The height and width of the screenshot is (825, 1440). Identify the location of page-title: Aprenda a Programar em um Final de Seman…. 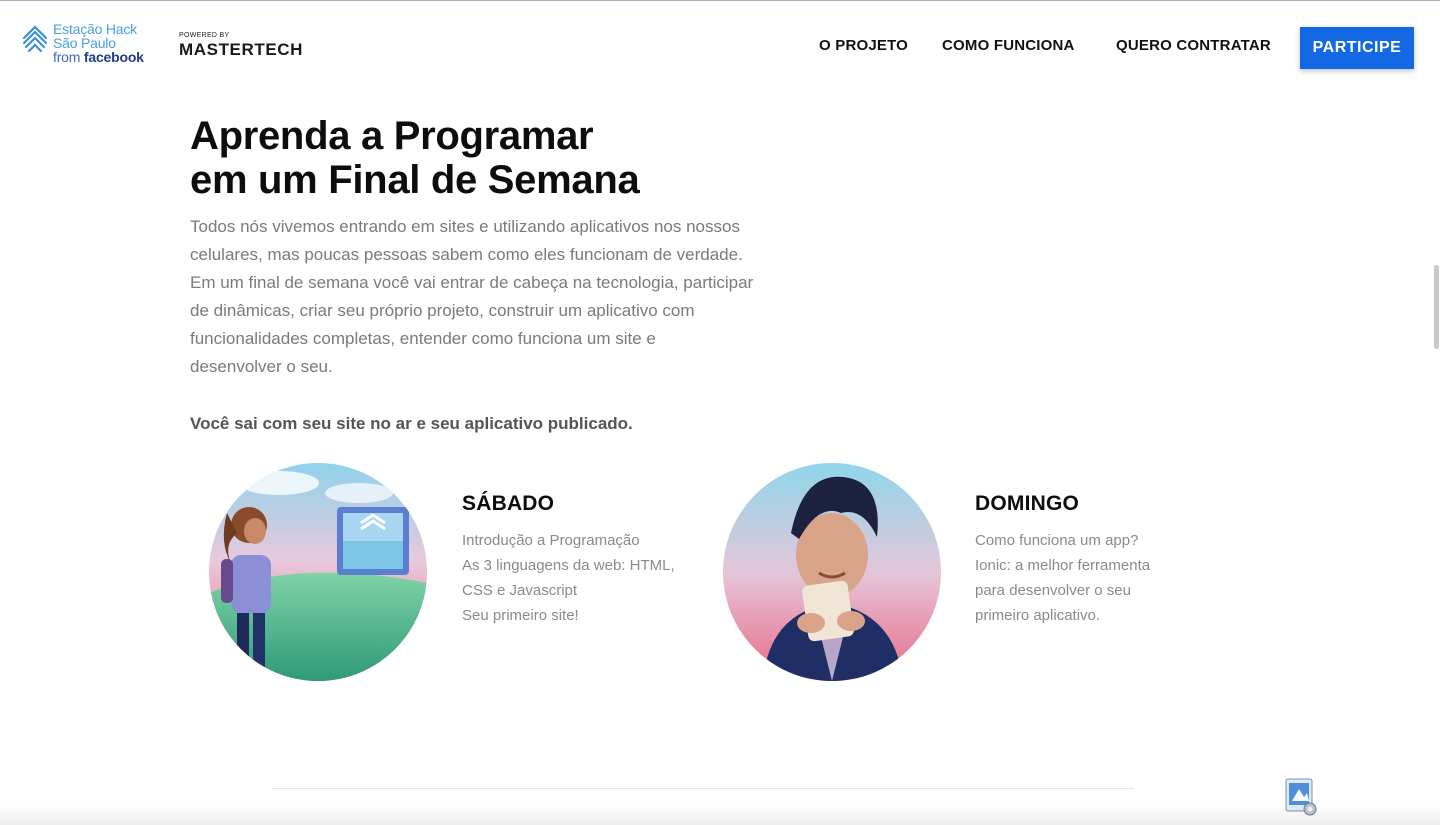
(510, 158).